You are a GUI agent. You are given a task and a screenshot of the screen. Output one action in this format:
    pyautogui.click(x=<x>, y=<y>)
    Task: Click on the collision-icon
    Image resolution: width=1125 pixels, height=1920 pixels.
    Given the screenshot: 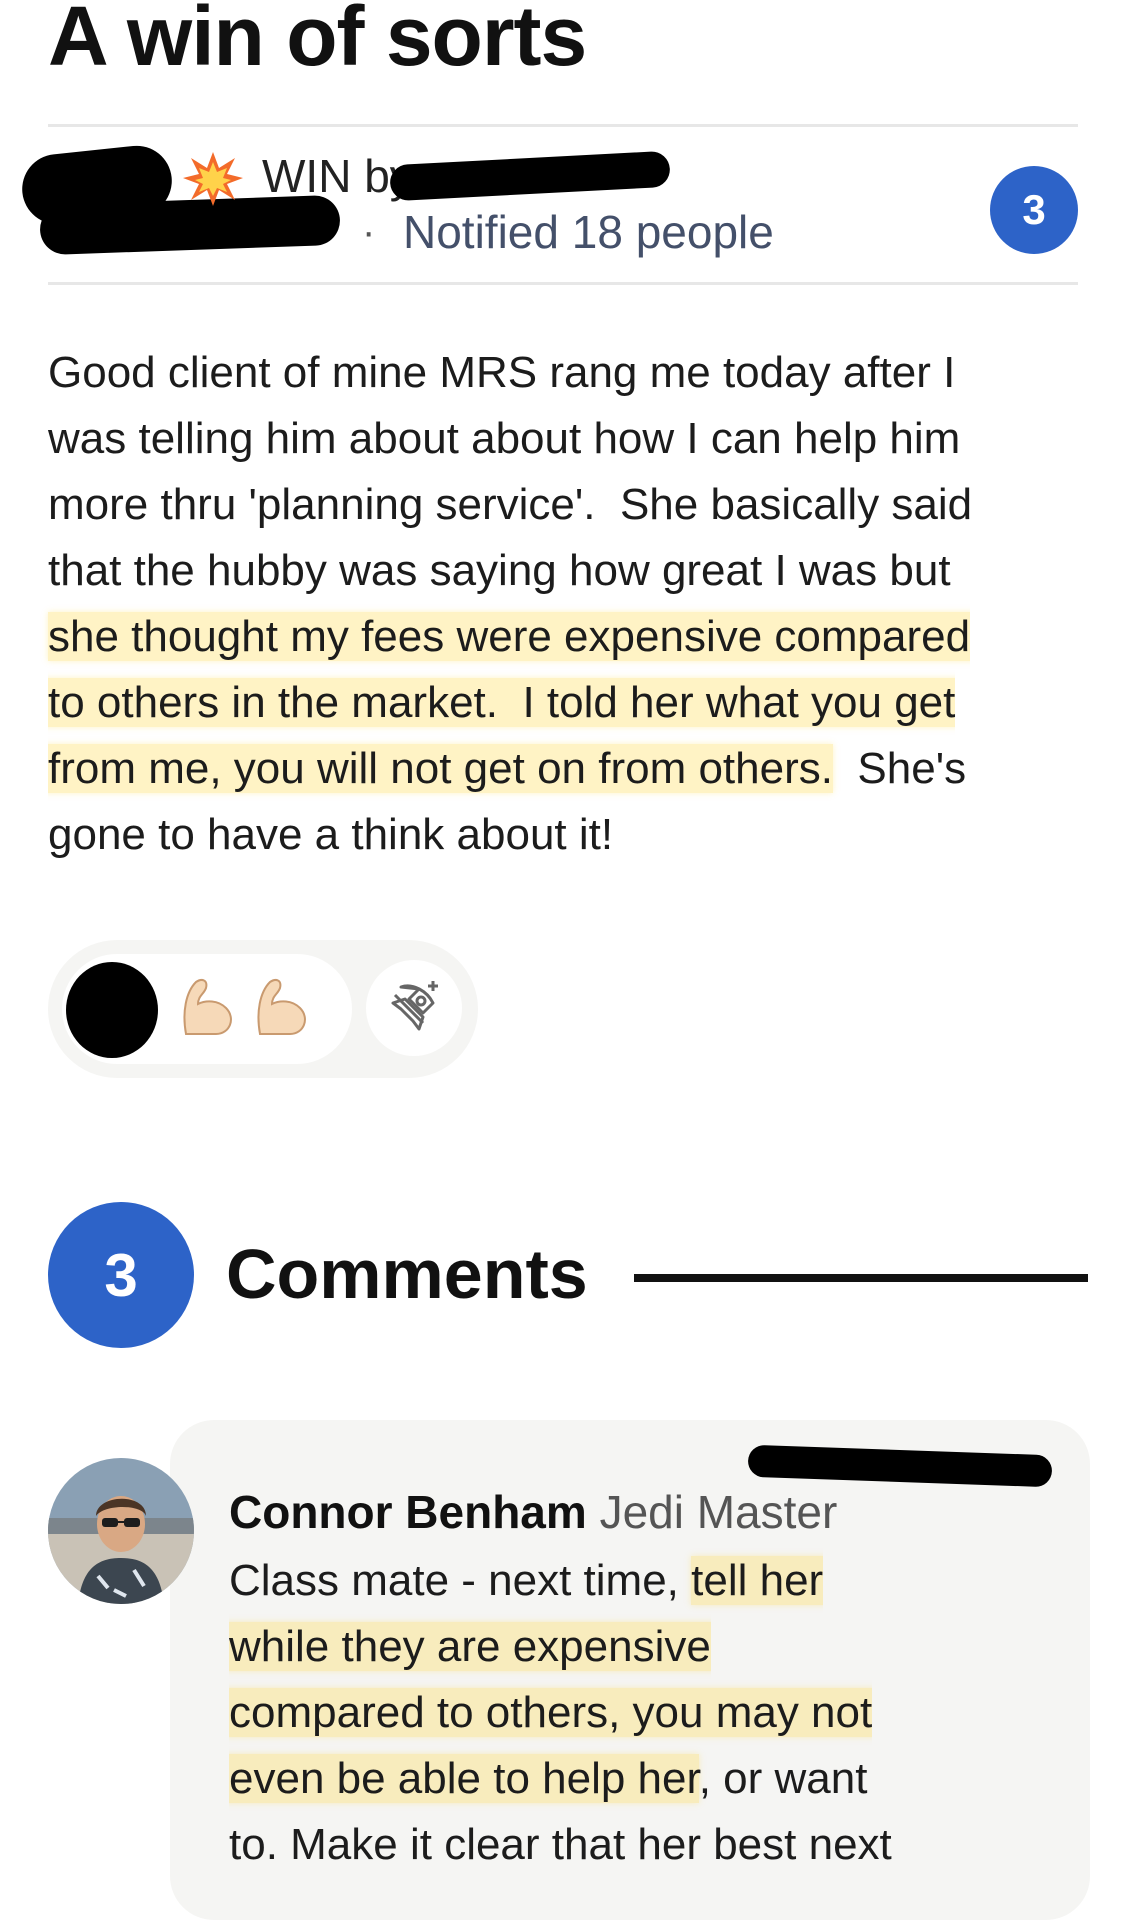 What is the action you would take?
    pyautogui.click(x=213, y=179)
    